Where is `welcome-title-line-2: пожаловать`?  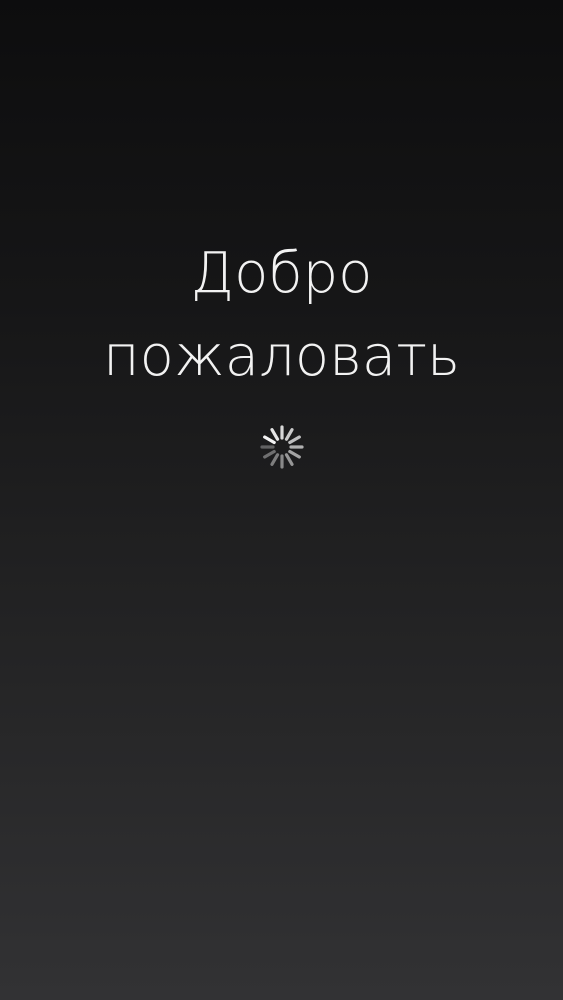 welcome-title-line-2: пожаловать is located at coordinates (281, 356).